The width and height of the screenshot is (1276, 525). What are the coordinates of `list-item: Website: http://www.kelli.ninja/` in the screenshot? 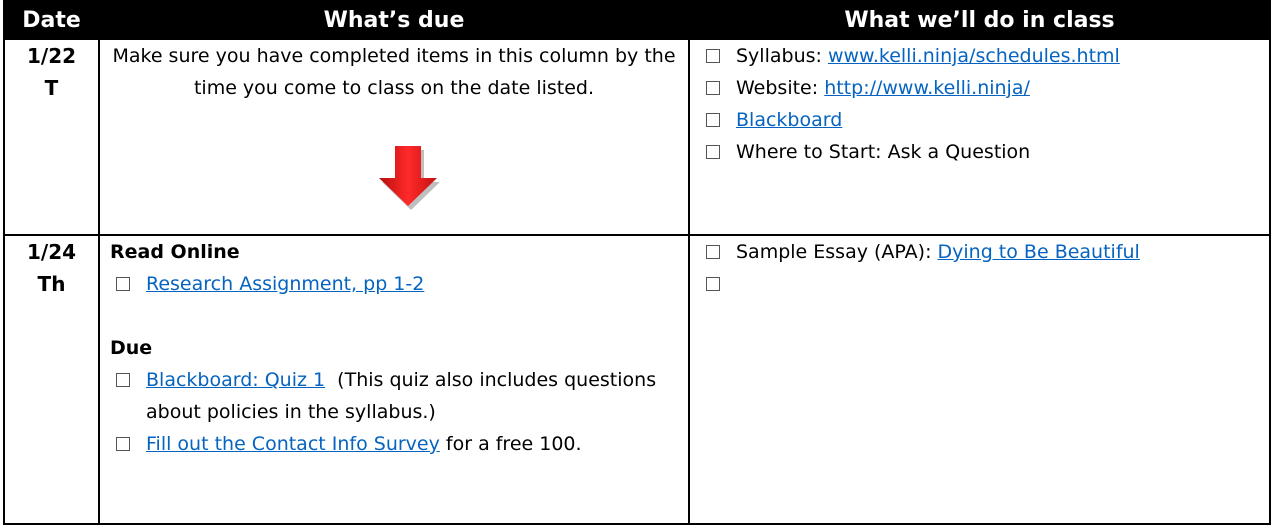 It's located at (979, 88).